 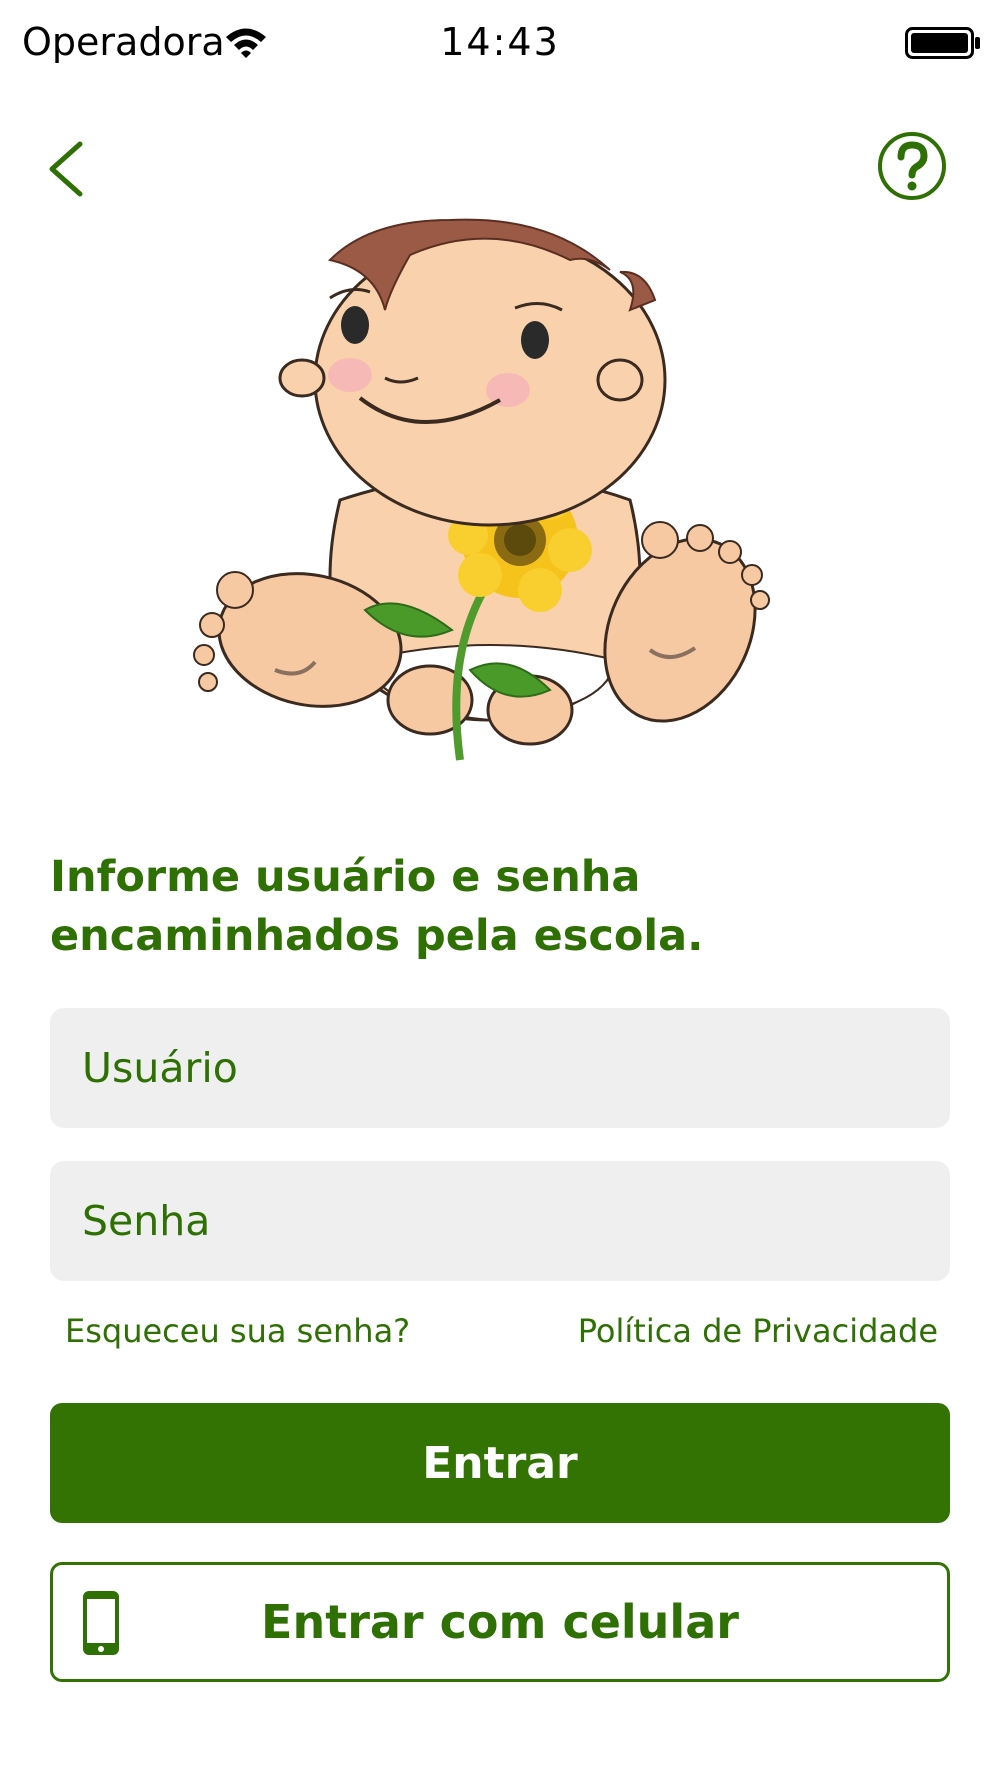 I want to click on forgot-password-link: Esqueceu sua senha?, so click(x=237, y=1331).